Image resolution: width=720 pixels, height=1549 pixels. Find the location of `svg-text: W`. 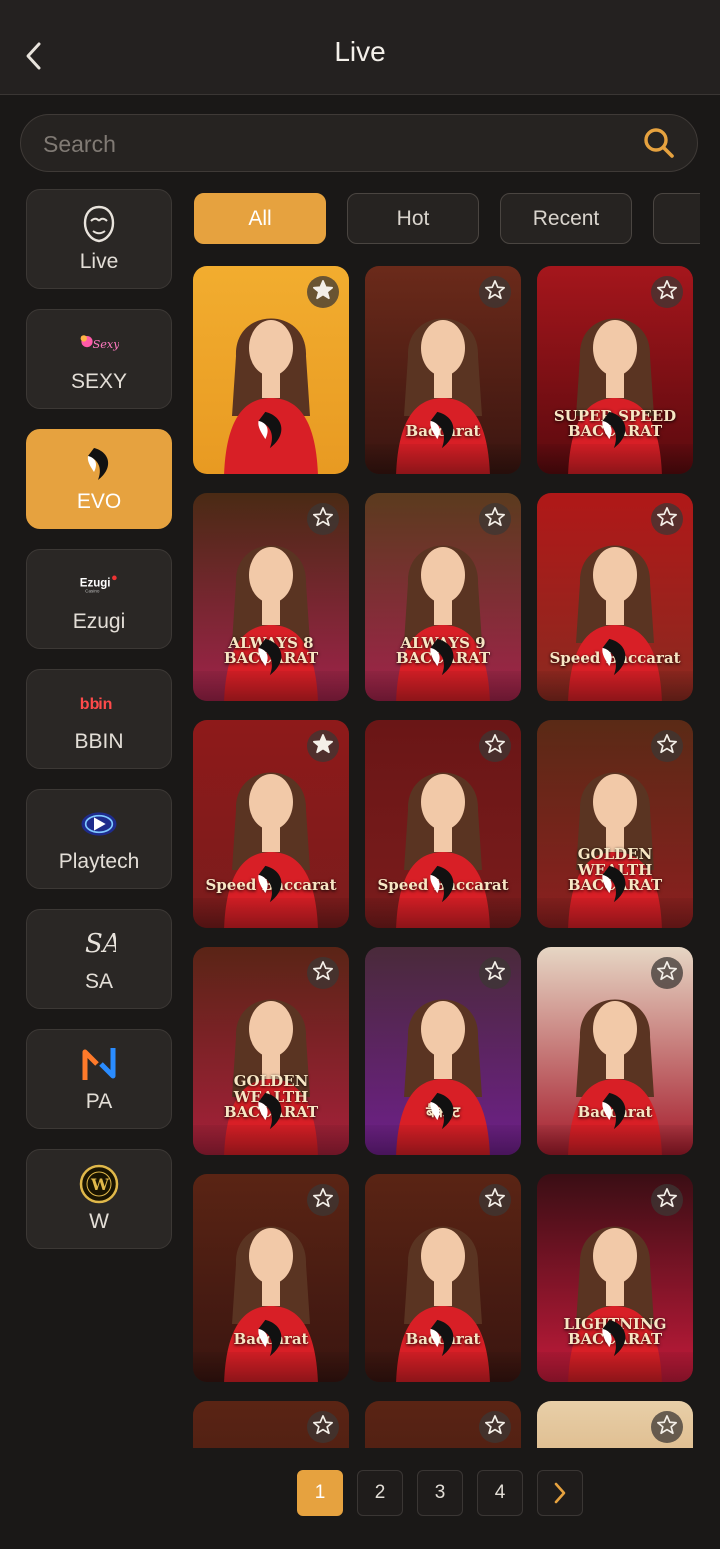

svg-text: W is located at coordinates (100, 1184).